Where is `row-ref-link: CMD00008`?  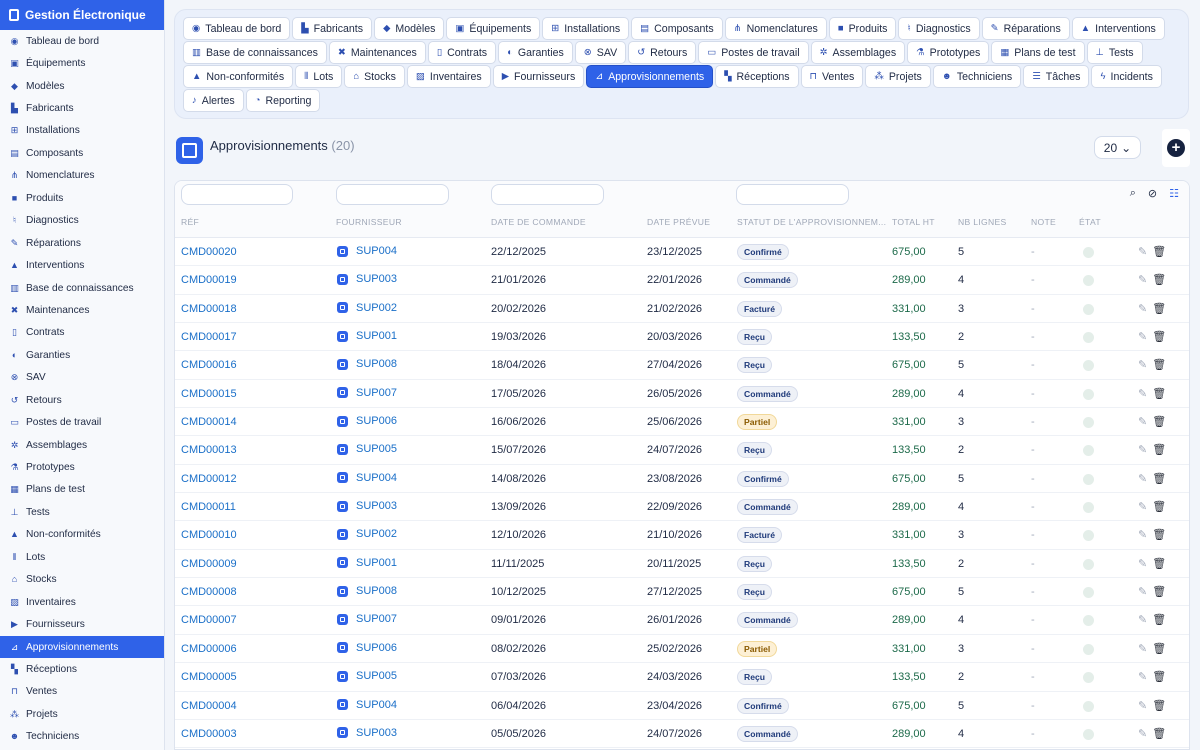
row-ref-link: CMD00008 is located at coordinates (209, 592).